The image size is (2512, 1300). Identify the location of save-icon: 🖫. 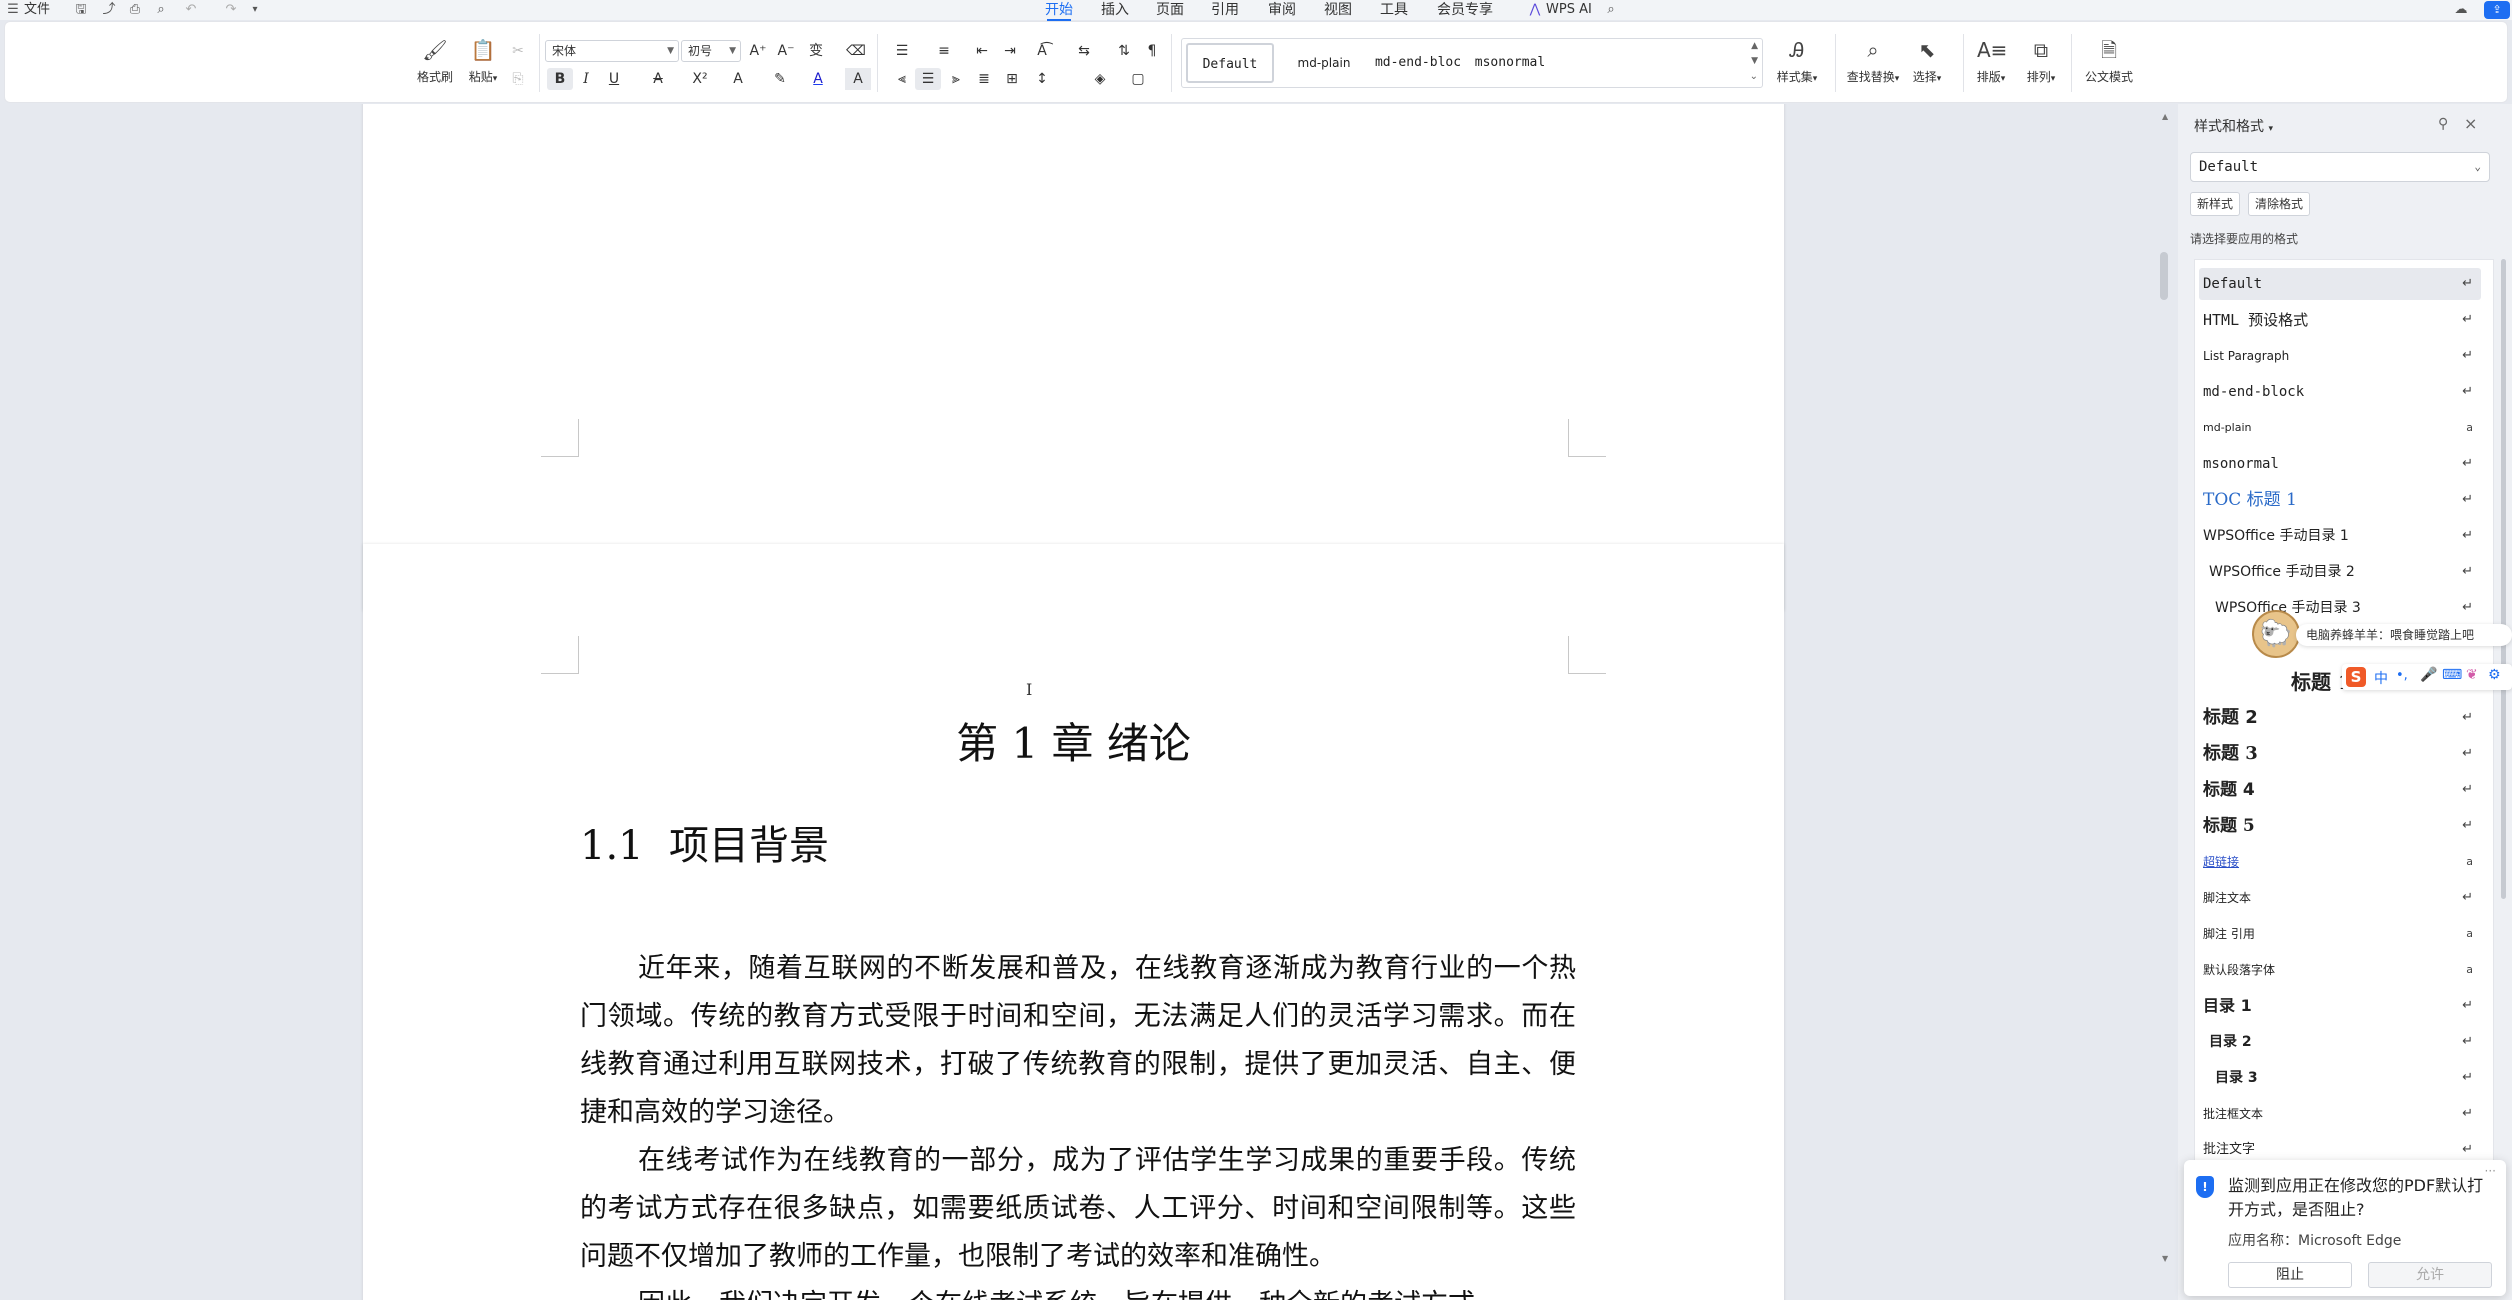
(81, 10).